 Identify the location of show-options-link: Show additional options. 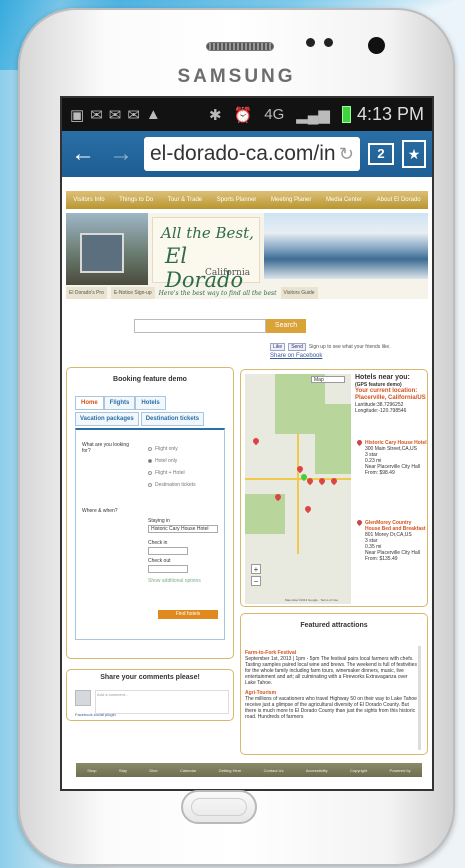
(174, 581).